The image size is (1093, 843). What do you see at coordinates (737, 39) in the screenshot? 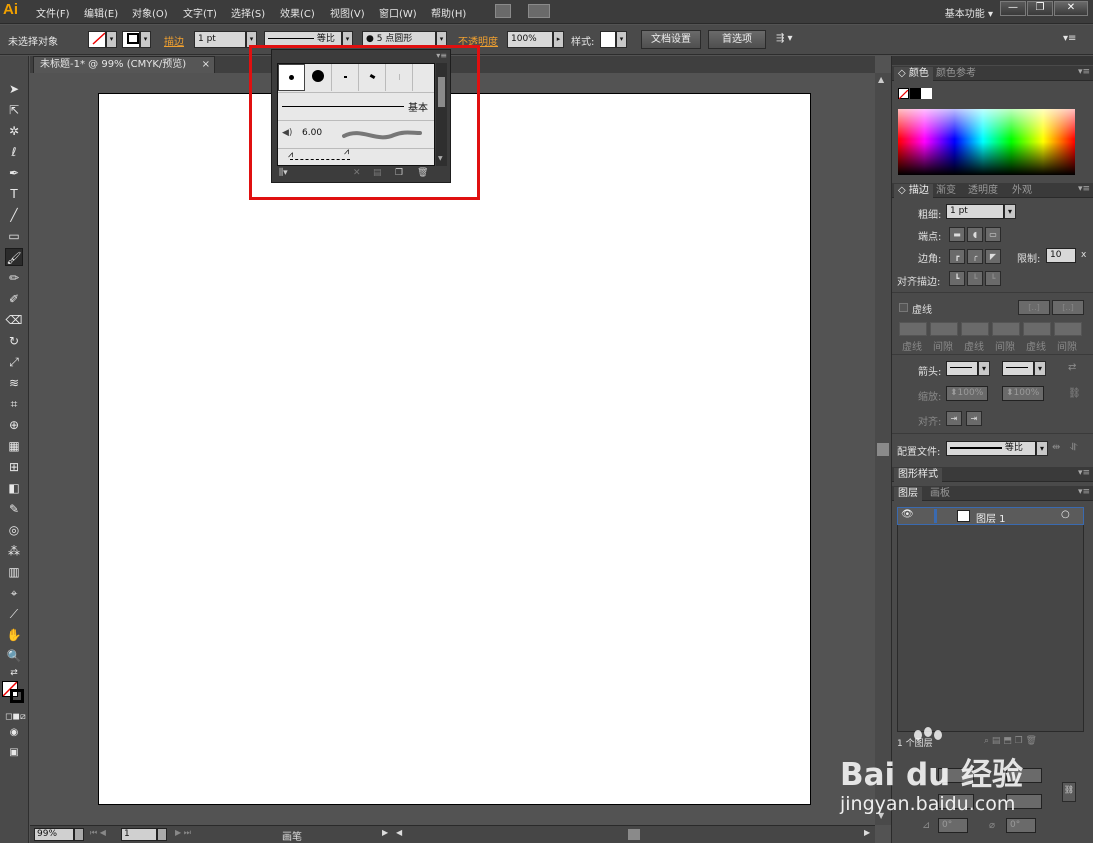
I see `preferences-button: 首选项` at bounding box center [737, 39].